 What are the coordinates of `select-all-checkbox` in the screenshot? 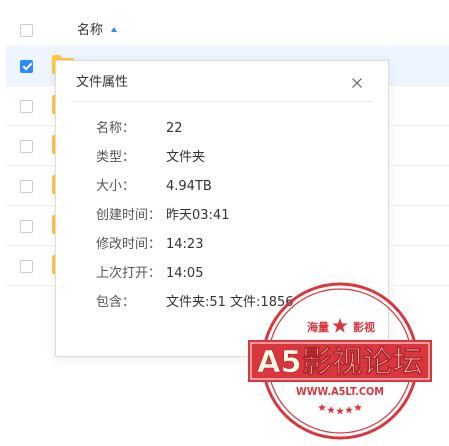 It's located at (26, 30).